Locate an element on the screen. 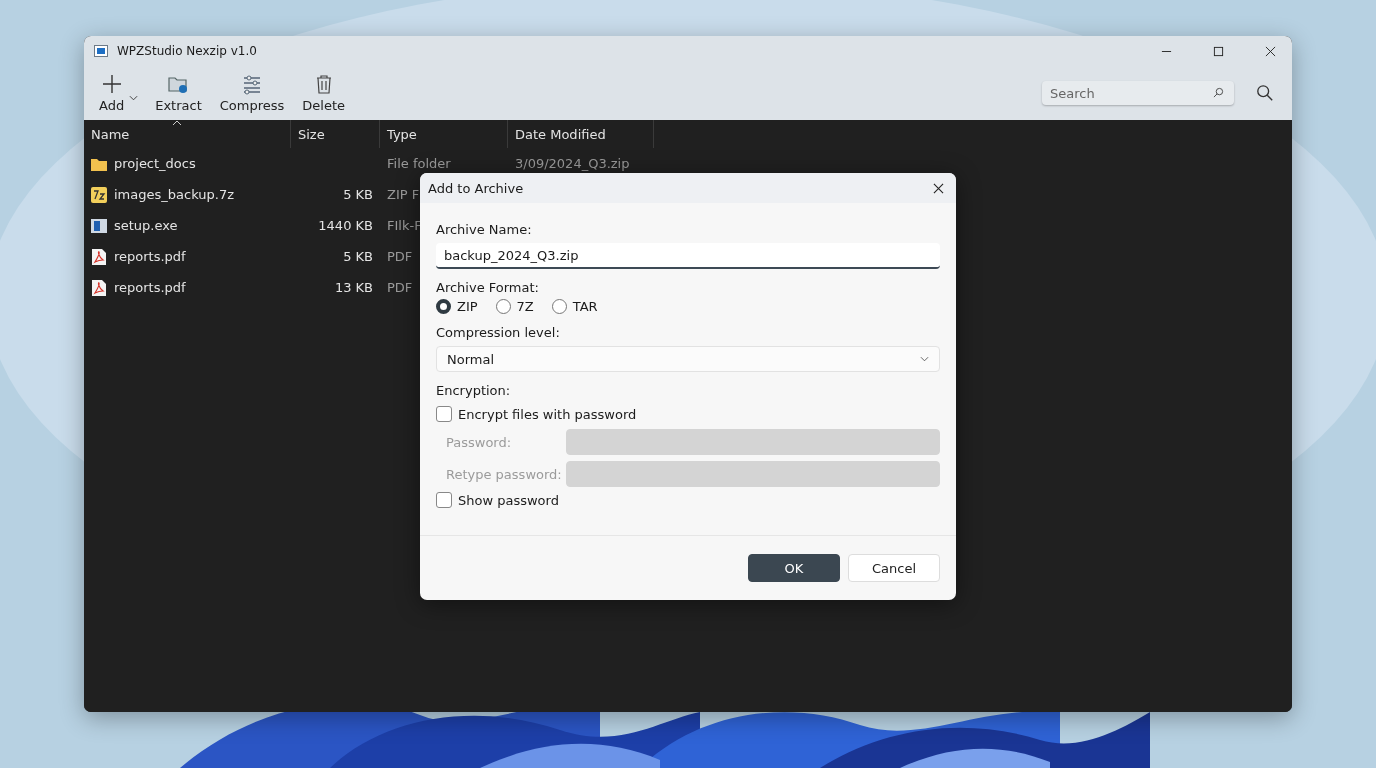 The width and height of the screenshot is (1376, 768). column-header: Name is located at coordinates (187, 134).